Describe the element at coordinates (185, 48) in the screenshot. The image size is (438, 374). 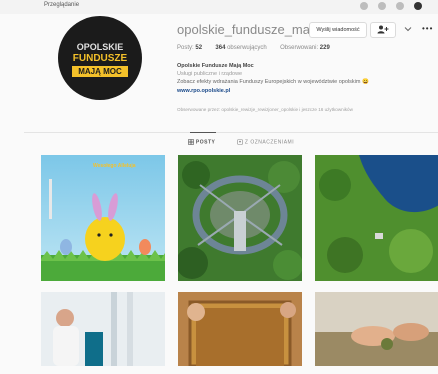
I see `posts-label: Posty:` at that location.